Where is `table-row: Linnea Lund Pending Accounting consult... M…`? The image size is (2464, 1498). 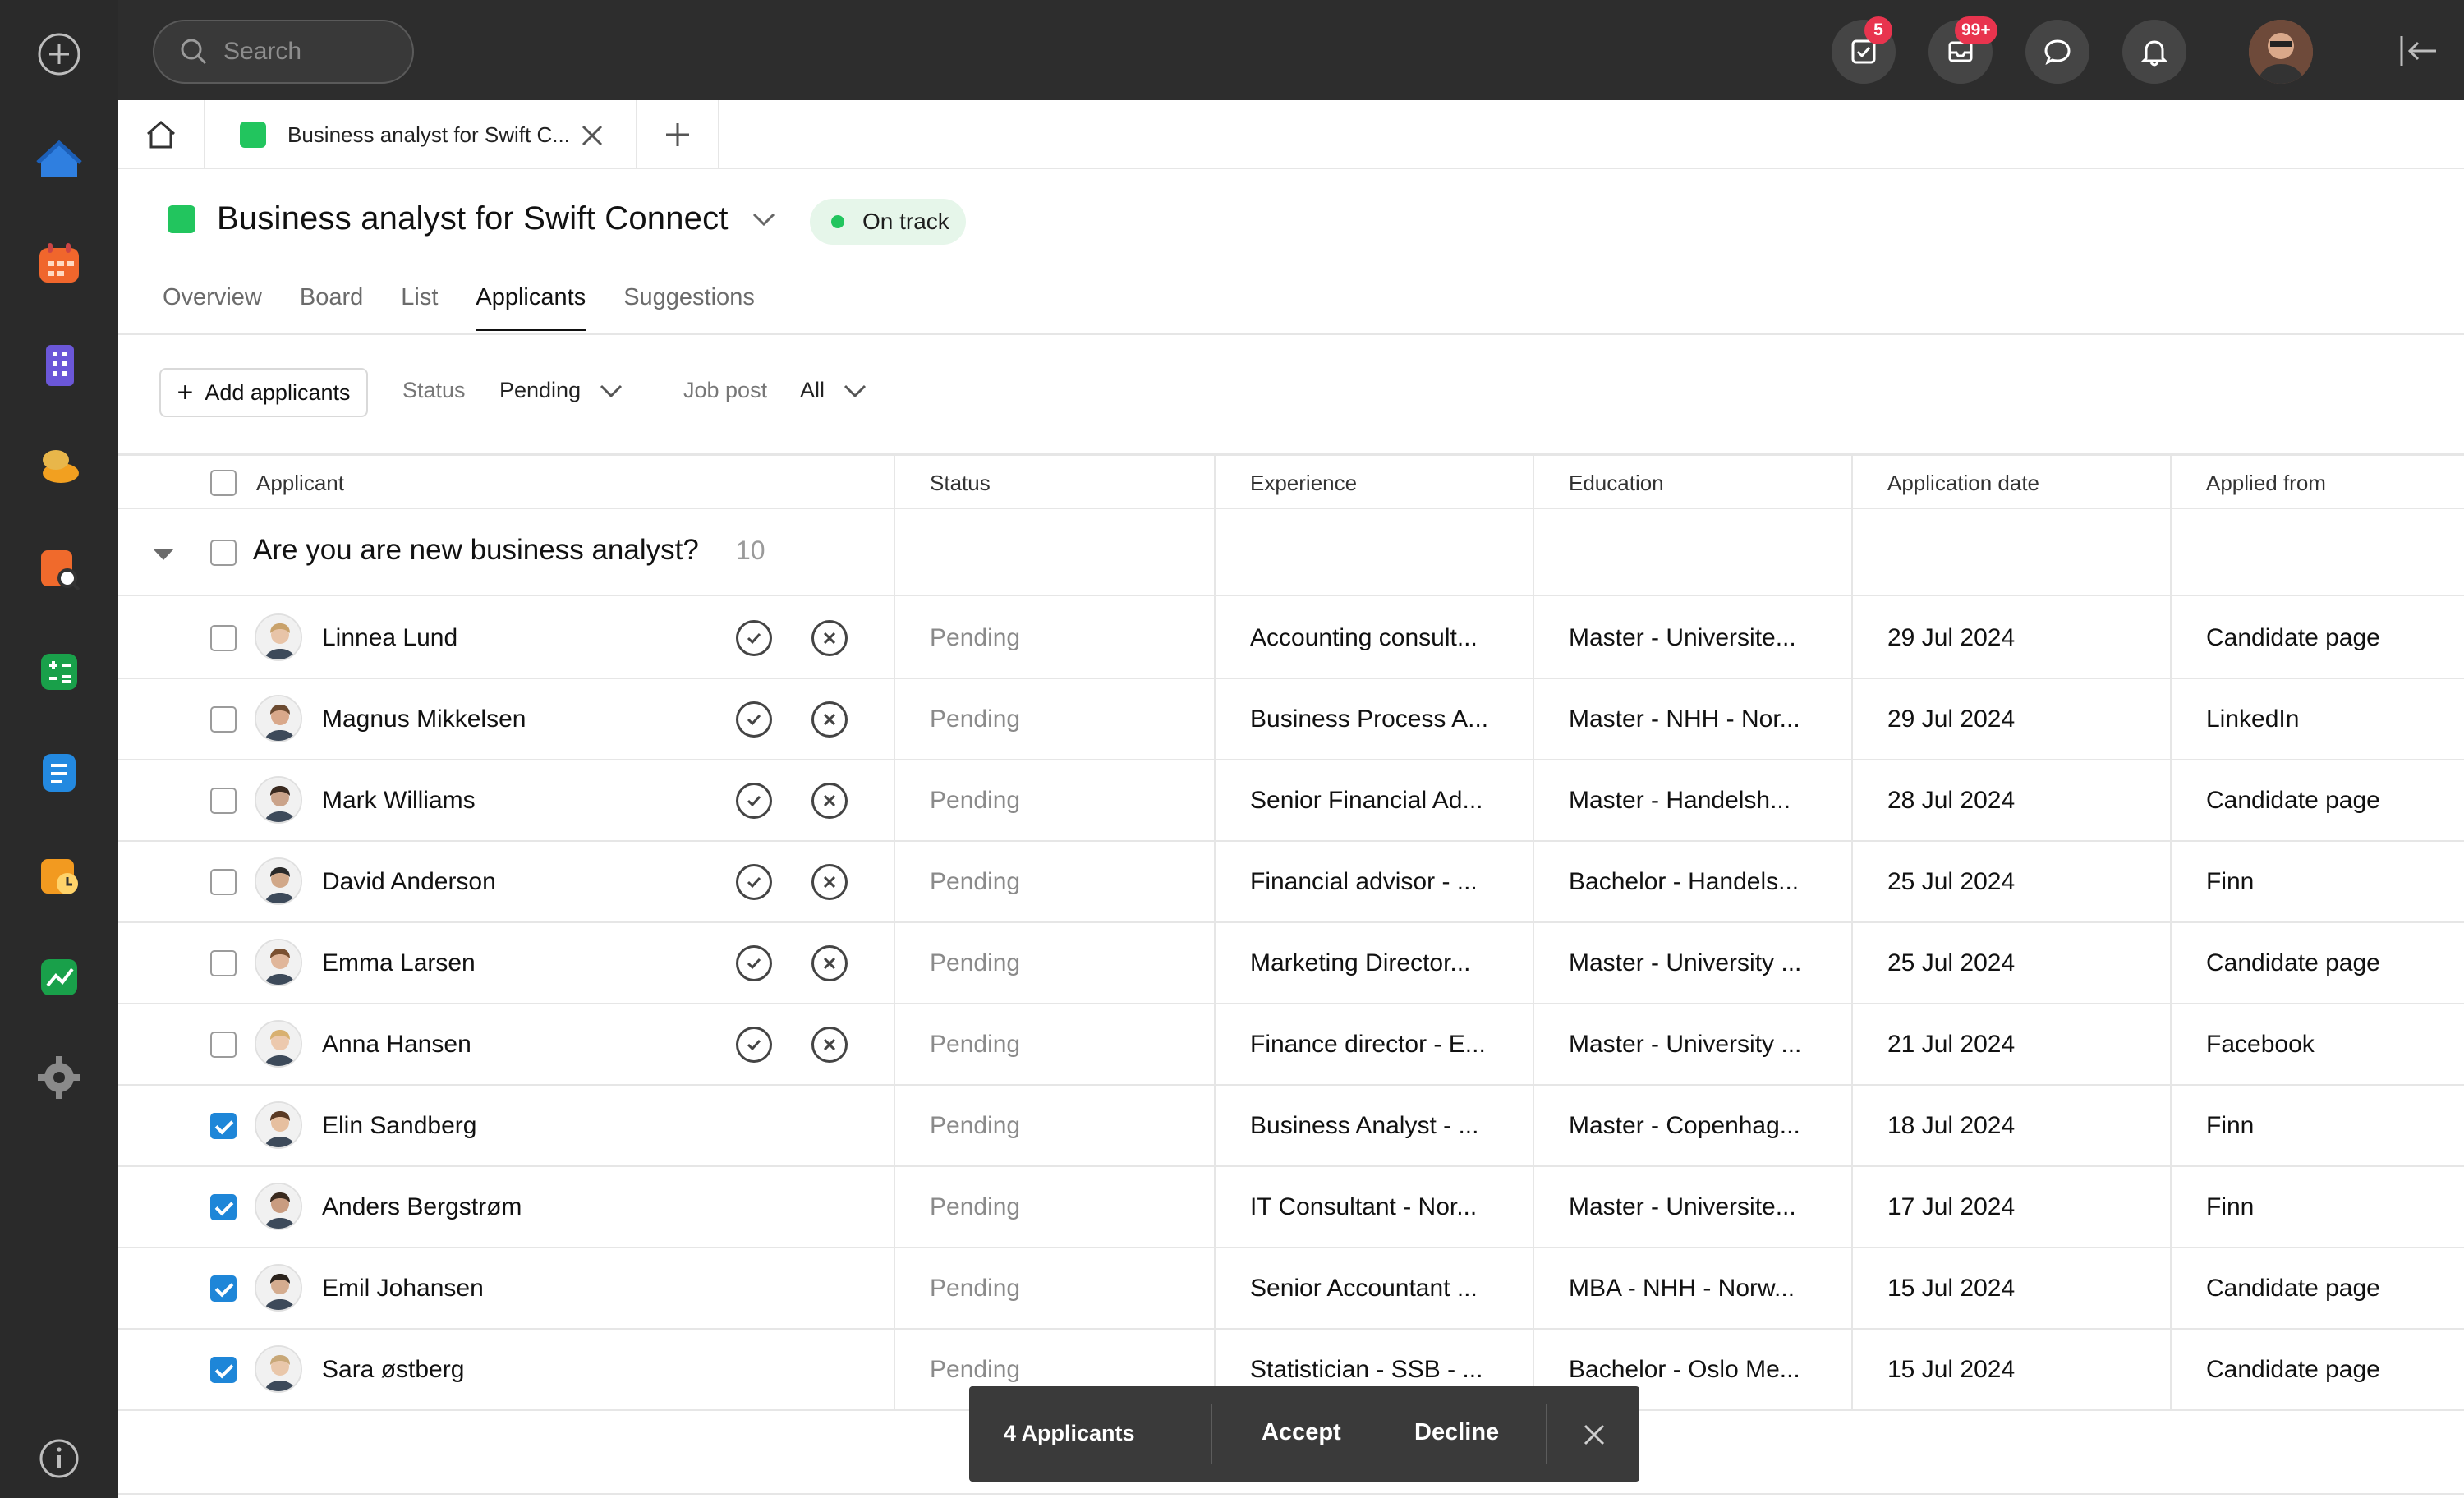 table-row: Linnea Lund Pending Accounting consult... M… is located at coordinates (1291, 638).